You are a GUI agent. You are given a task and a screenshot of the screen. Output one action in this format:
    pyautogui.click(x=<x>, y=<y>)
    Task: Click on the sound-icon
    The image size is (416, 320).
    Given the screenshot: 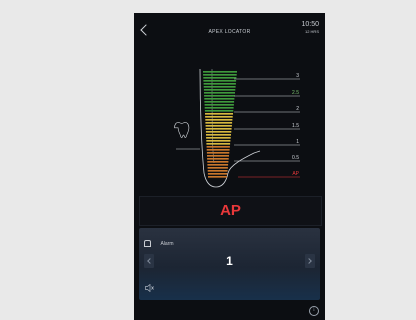 What is the action you would take?
    pyautogui.click(x=149, y=288)
    